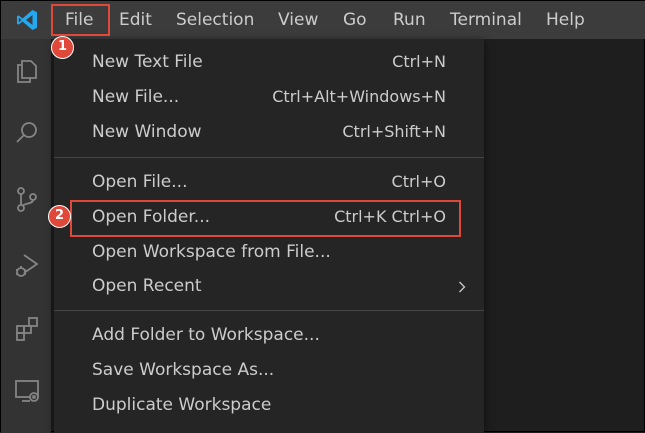  Describe the element at coordinates (80, 20) in the screenshot. I see `file-menu-highlight` at that location.